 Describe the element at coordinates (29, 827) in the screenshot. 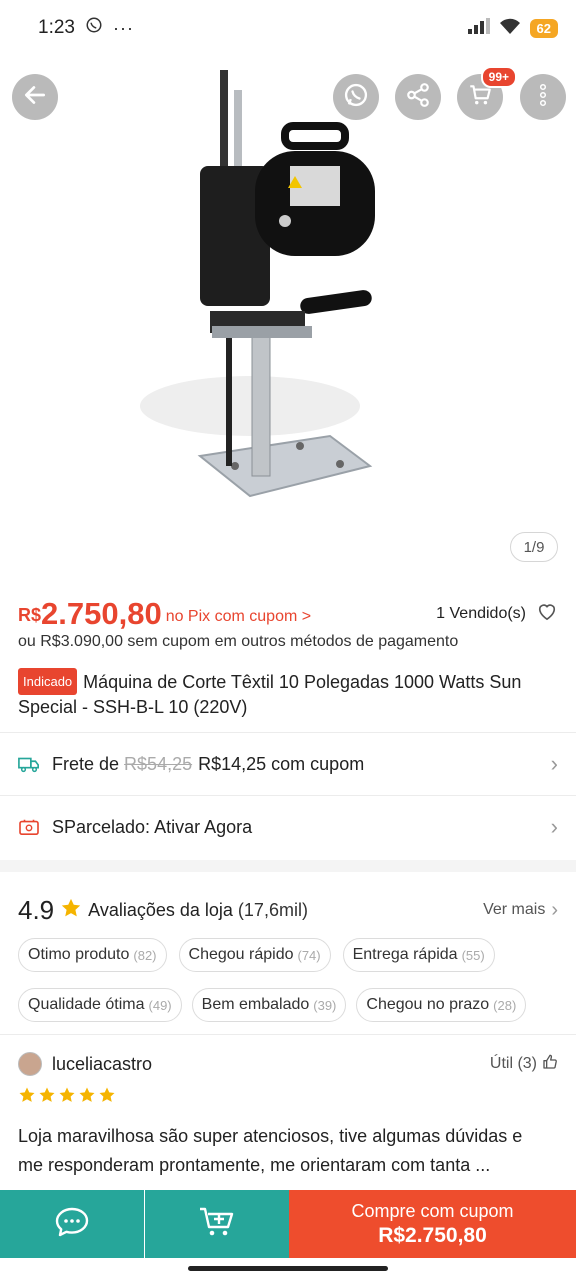

I see `installment-icon` at that location.